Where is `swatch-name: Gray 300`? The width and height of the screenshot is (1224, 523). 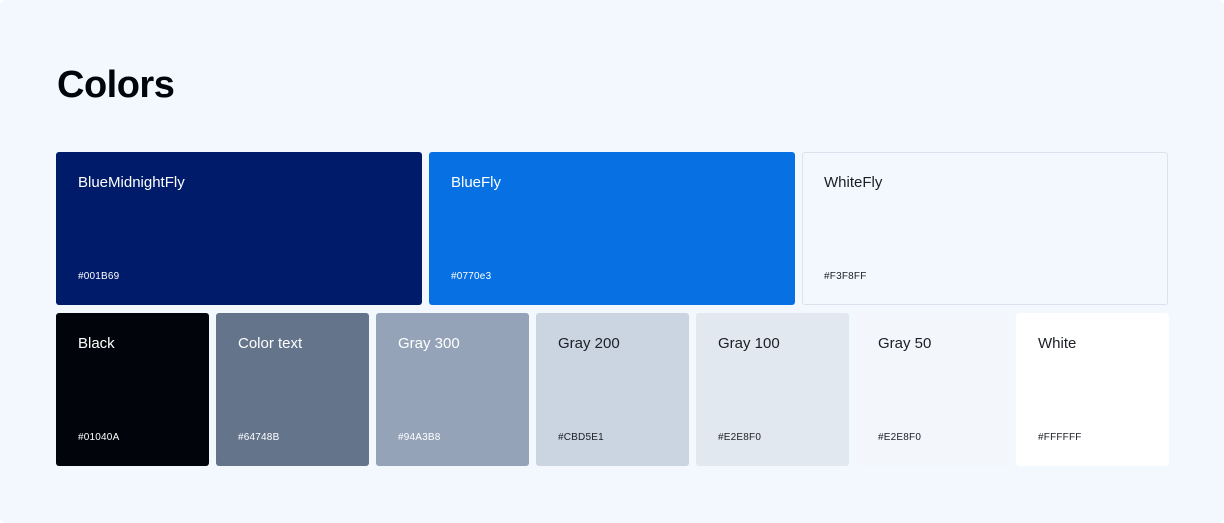
swatch-name: Gray 300 is located at coordinates (429, 343).